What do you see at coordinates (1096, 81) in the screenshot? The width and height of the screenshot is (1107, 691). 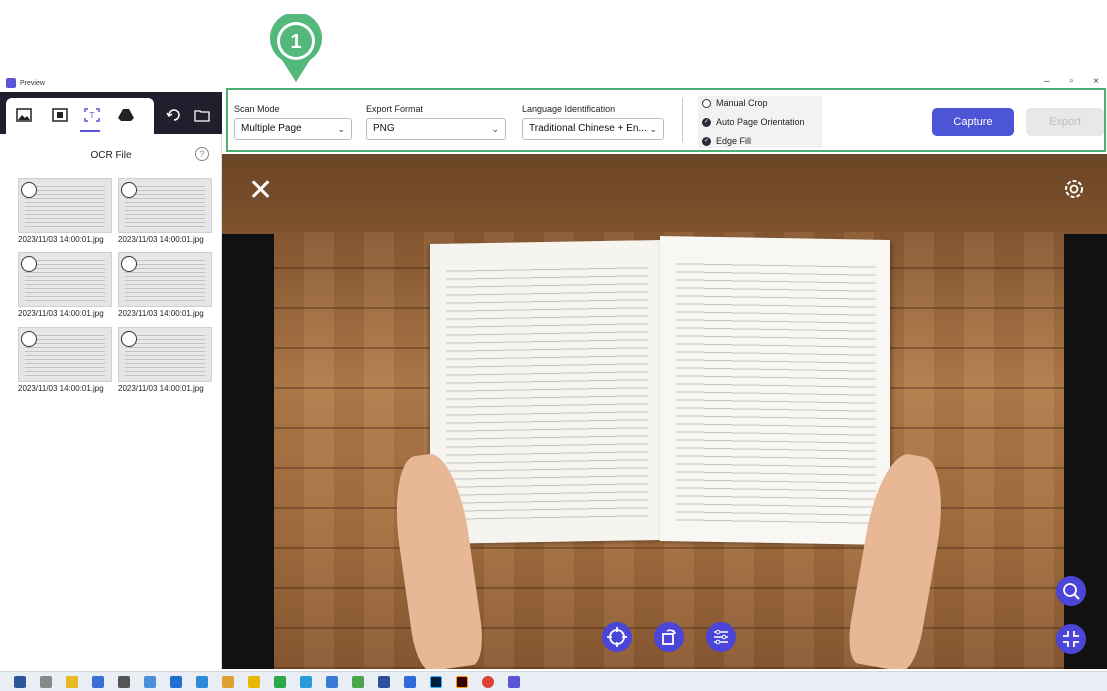 I see `close-window-button: ×` at bounding box center [1096, 81].